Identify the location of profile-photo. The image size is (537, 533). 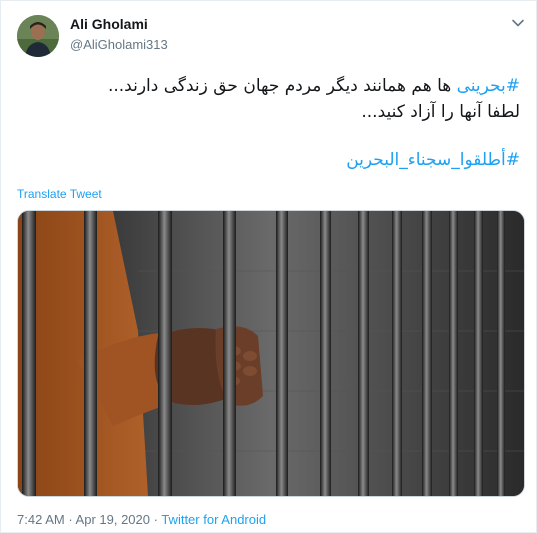
(38, 36).